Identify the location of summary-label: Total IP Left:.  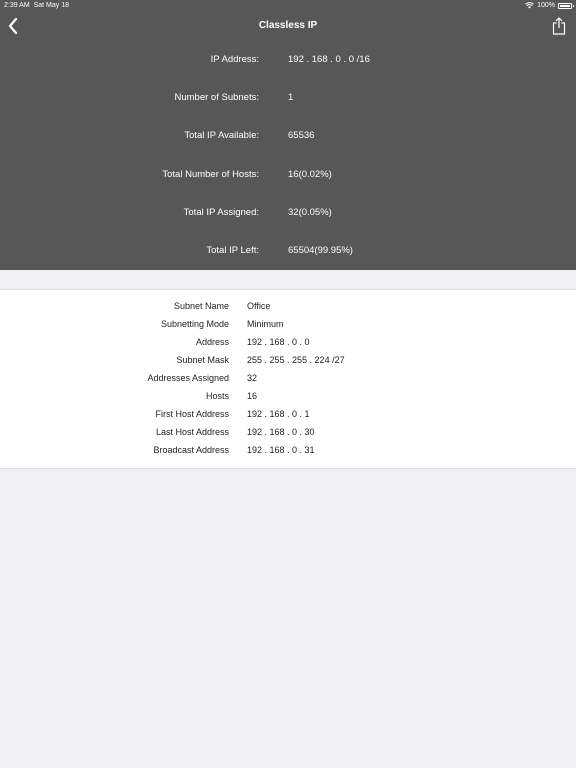
(232, 250).